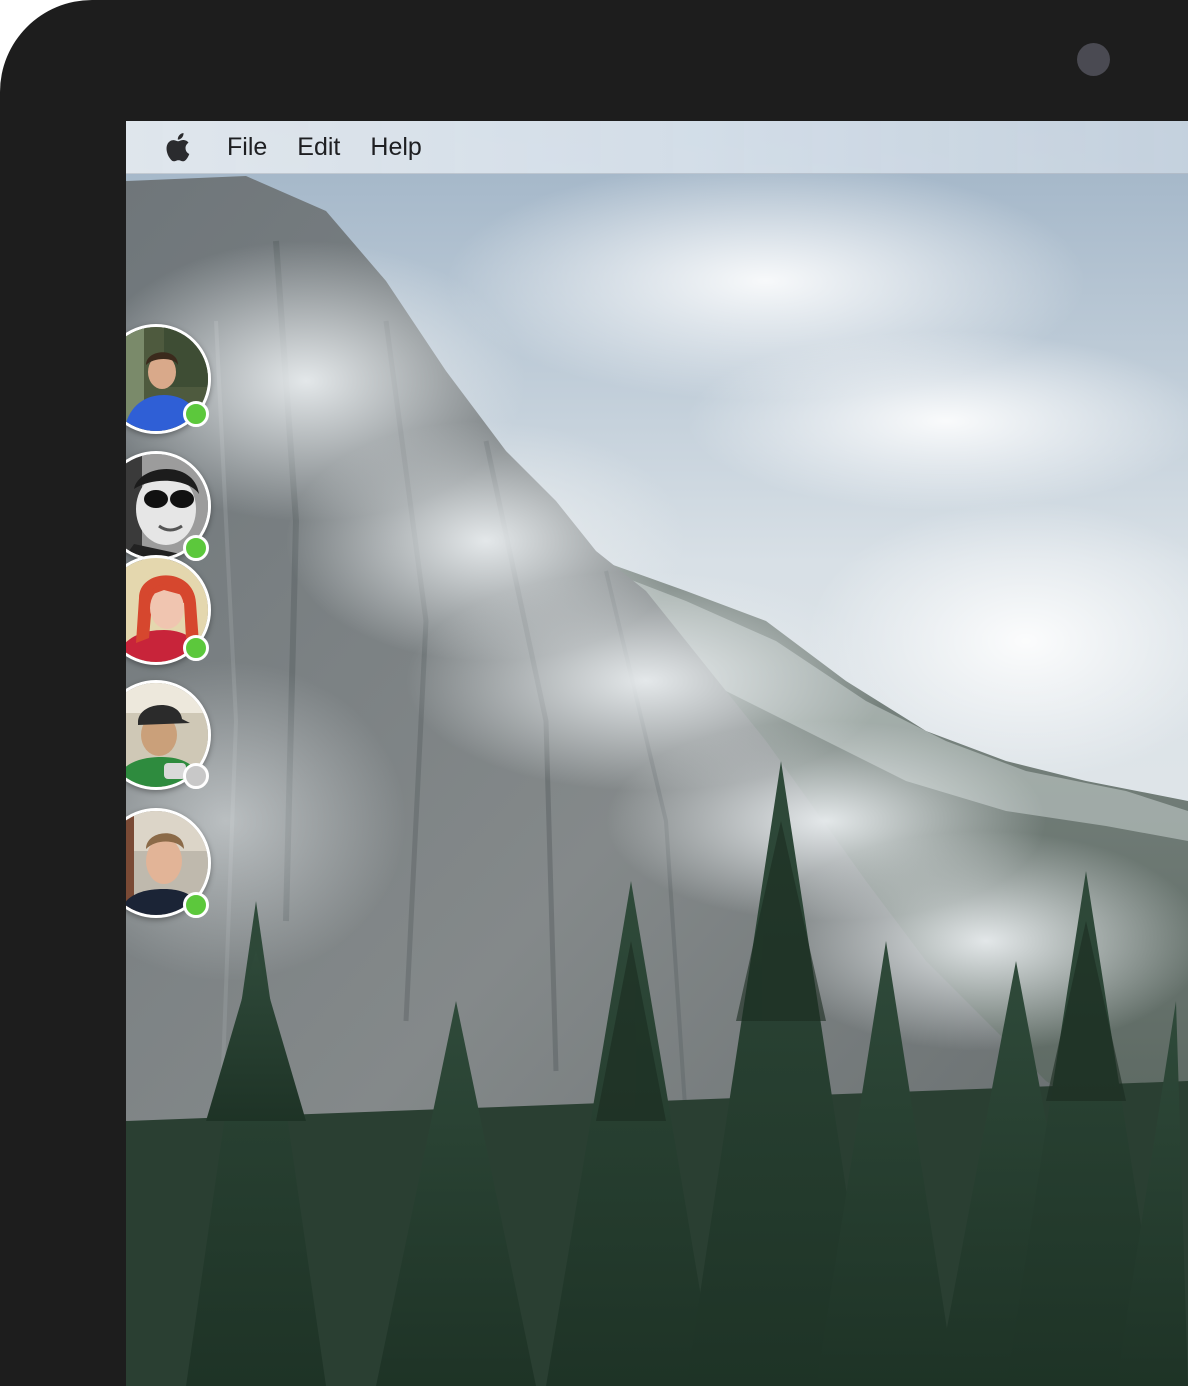 The width and height of the screenshot is (1188, 1386). I want to click on status-indicator-offline, so click(196, 776).